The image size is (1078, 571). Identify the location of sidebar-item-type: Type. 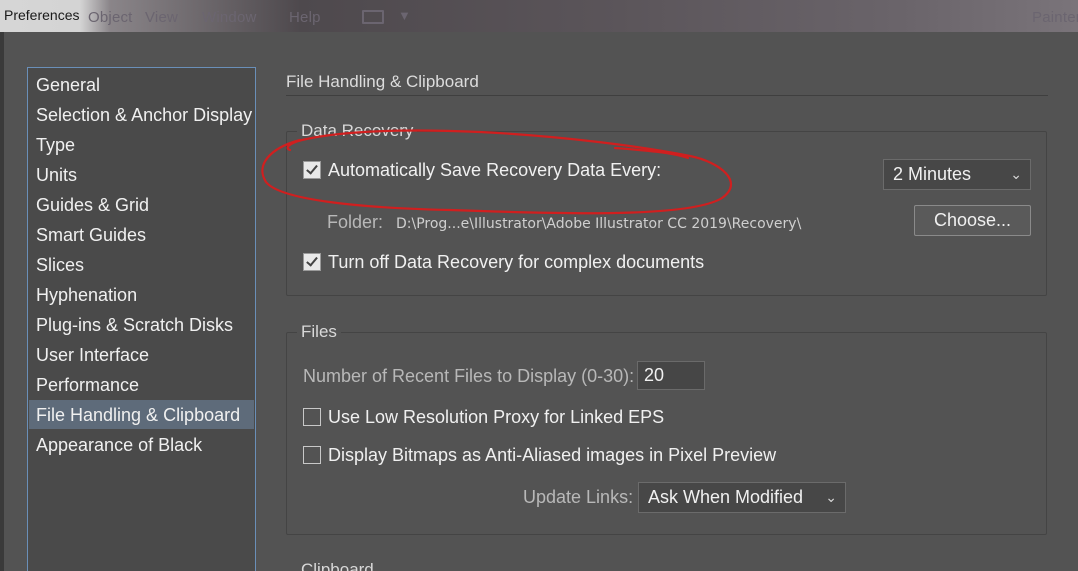
(141, 144).